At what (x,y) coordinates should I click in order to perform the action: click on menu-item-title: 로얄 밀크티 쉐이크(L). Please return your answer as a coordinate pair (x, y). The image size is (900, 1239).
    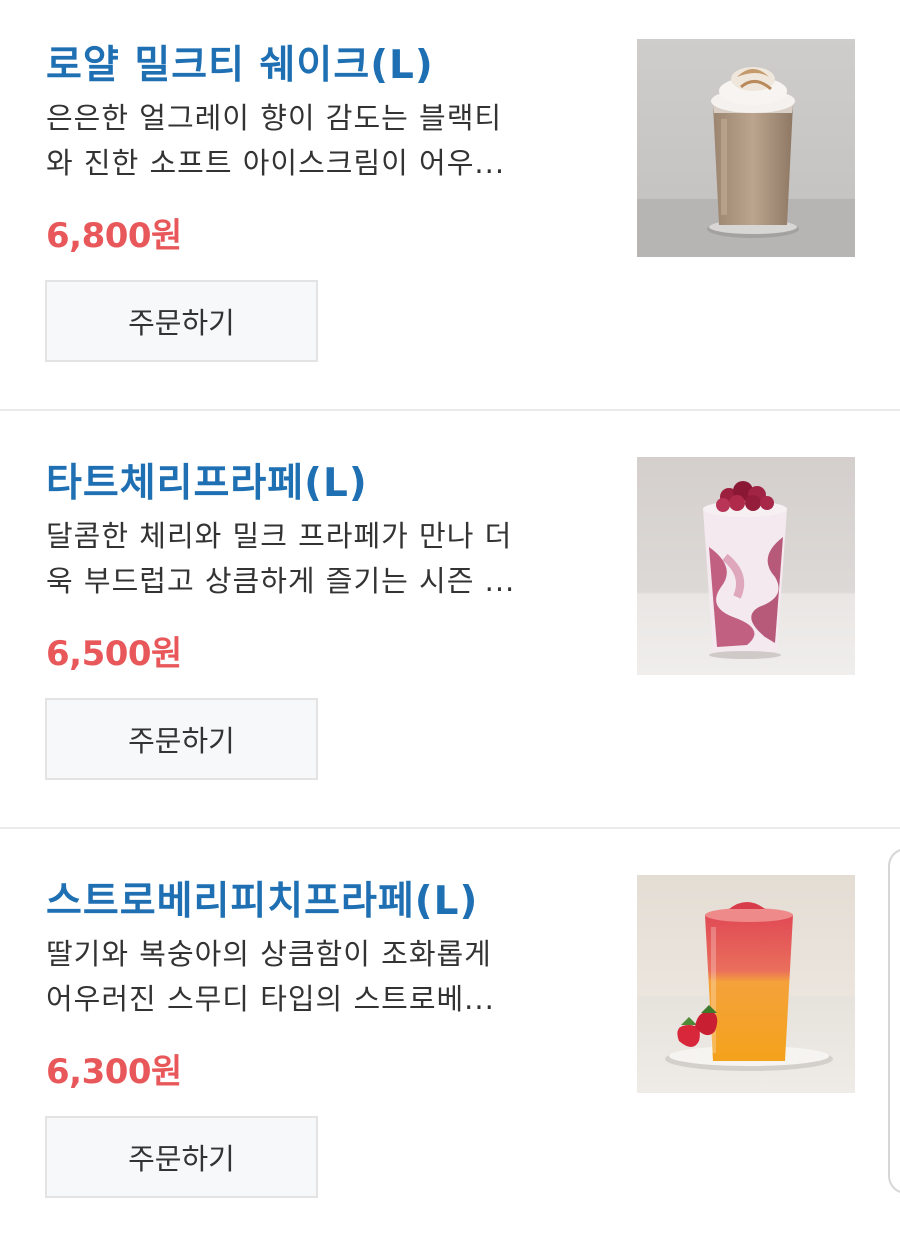
    Looking at the image, I should click on (240, 62).